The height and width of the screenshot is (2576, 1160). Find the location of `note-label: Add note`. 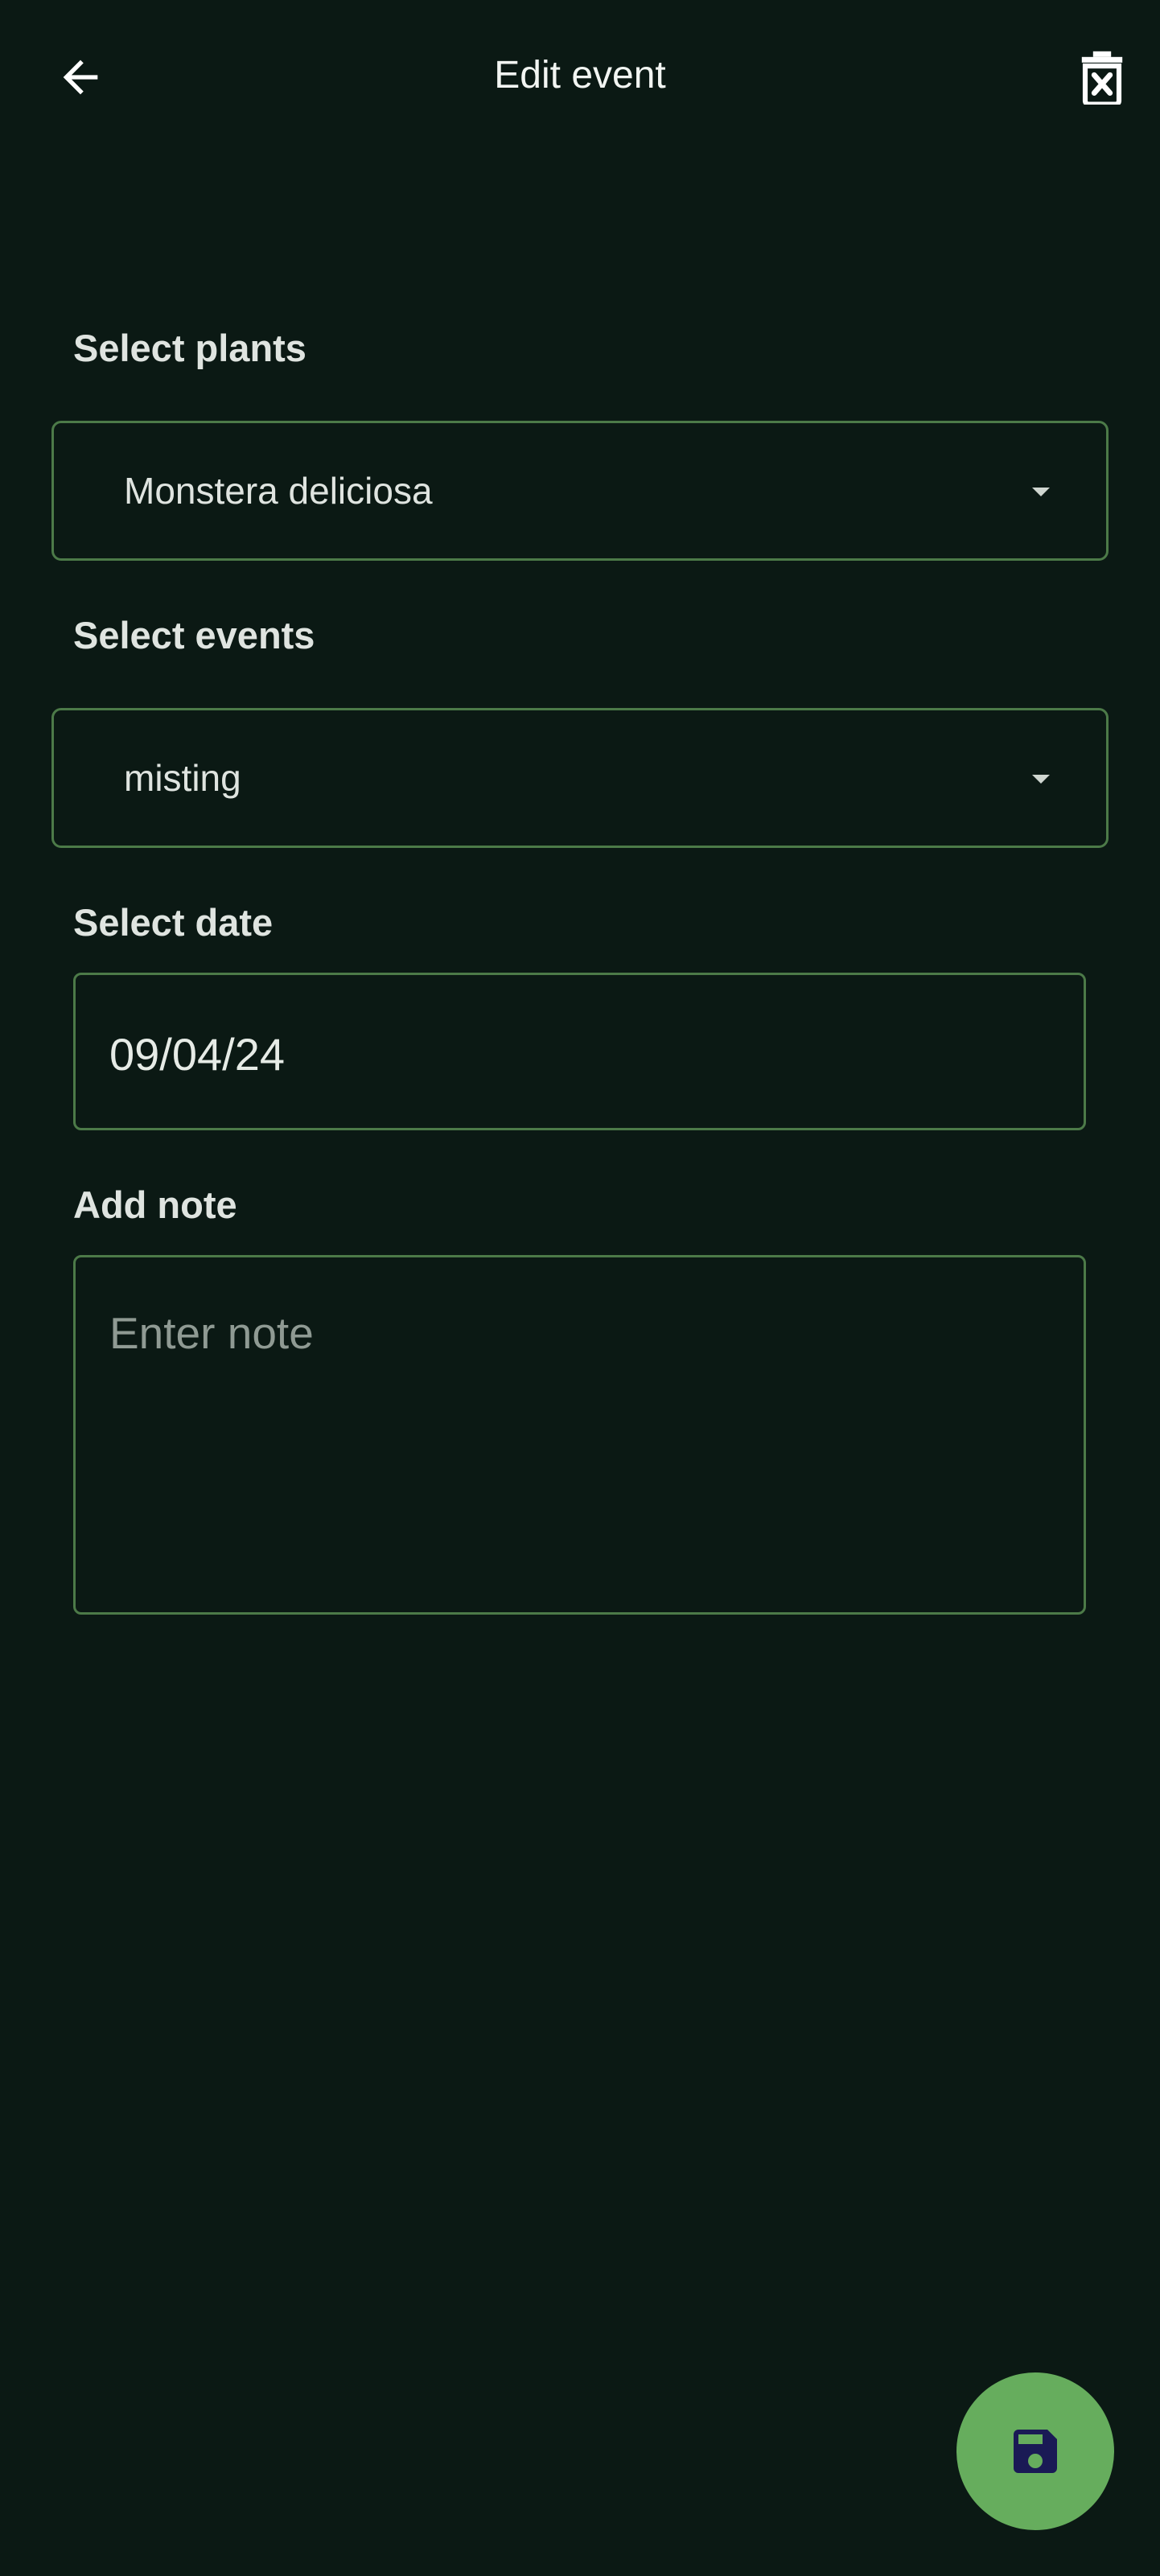

note-label: Add note is located at coordinates (155, 1204).